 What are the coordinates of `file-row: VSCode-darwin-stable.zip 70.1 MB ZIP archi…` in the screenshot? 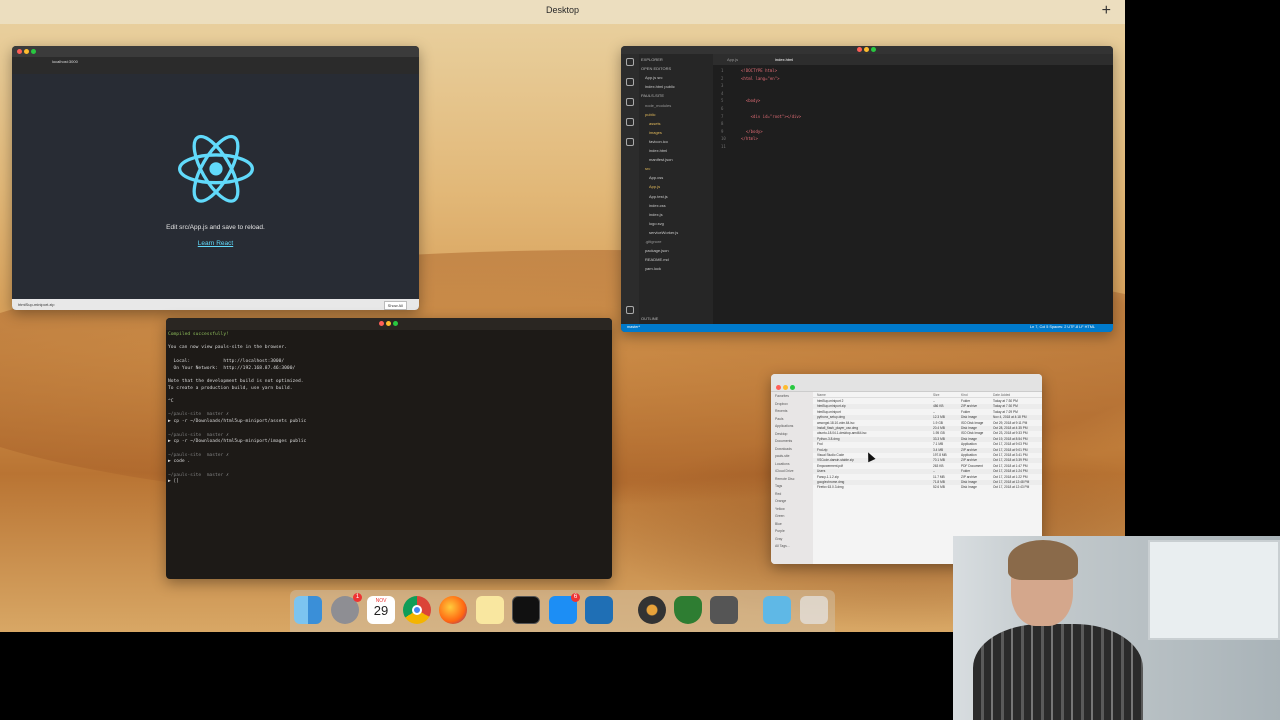 It's located at (927, 461).